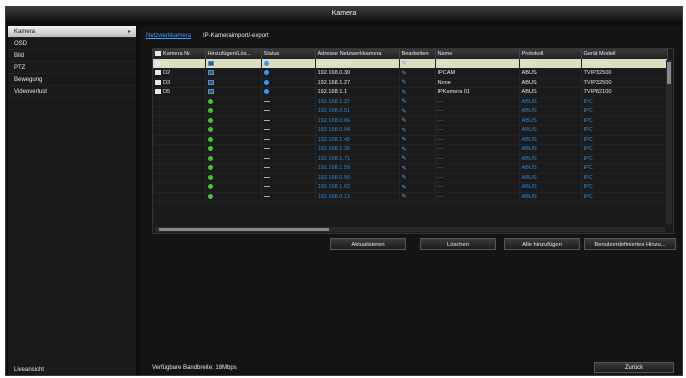  What do you see at coordinates (357, 140) in the screenshot?
I see `address-cell: 192.168.1.45` at bounding box center [357, 140].